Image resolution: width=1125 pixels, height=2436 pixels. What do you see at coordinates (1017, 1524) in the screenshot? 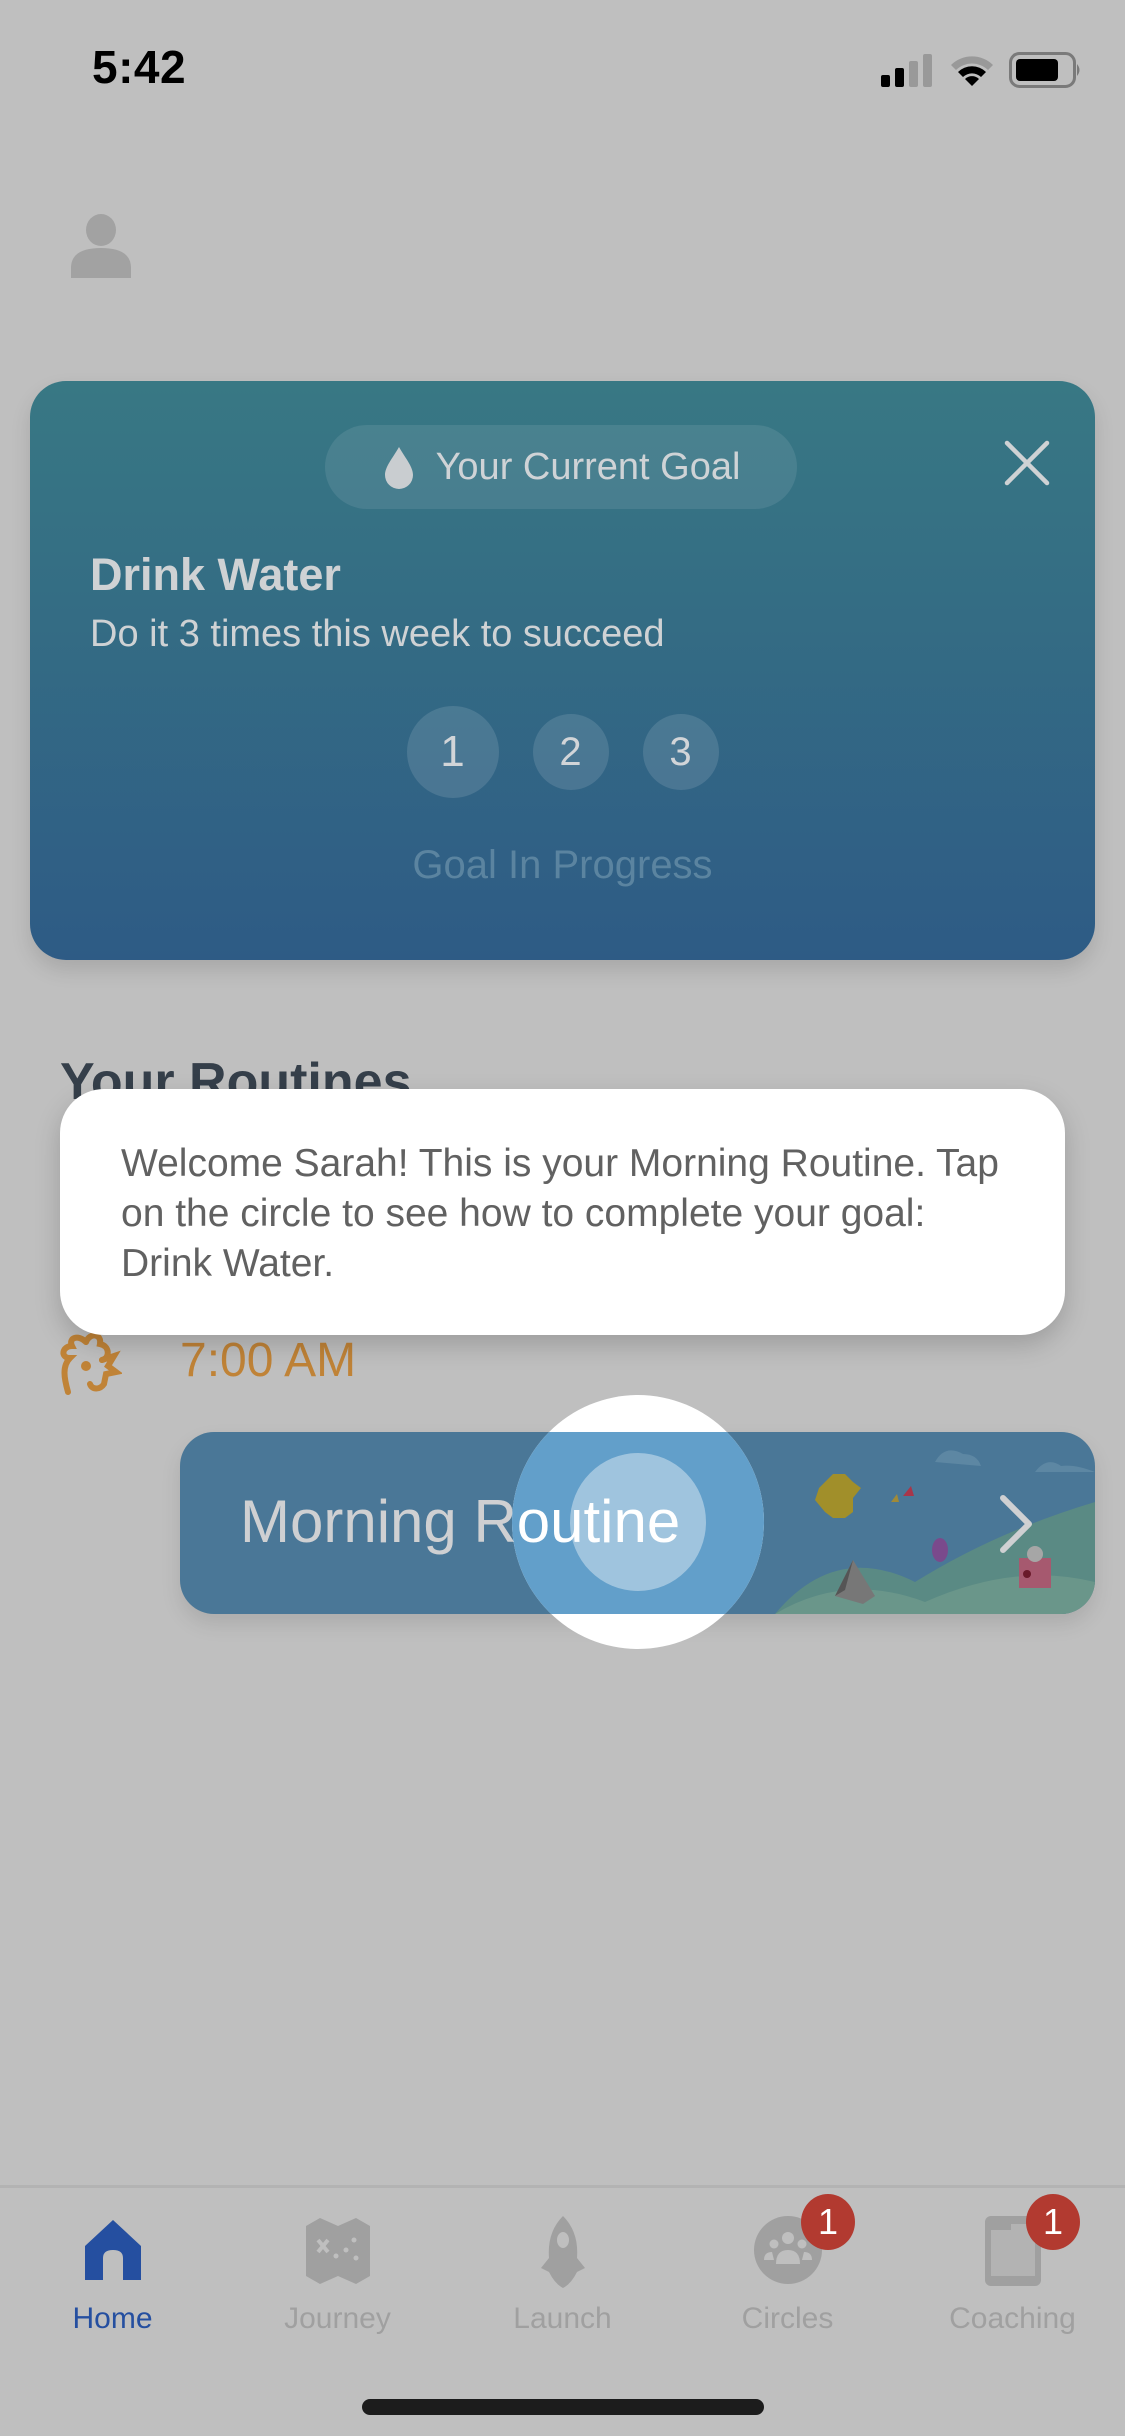
I see `chevron-right-icon` at bounding box center [1017, 1524].